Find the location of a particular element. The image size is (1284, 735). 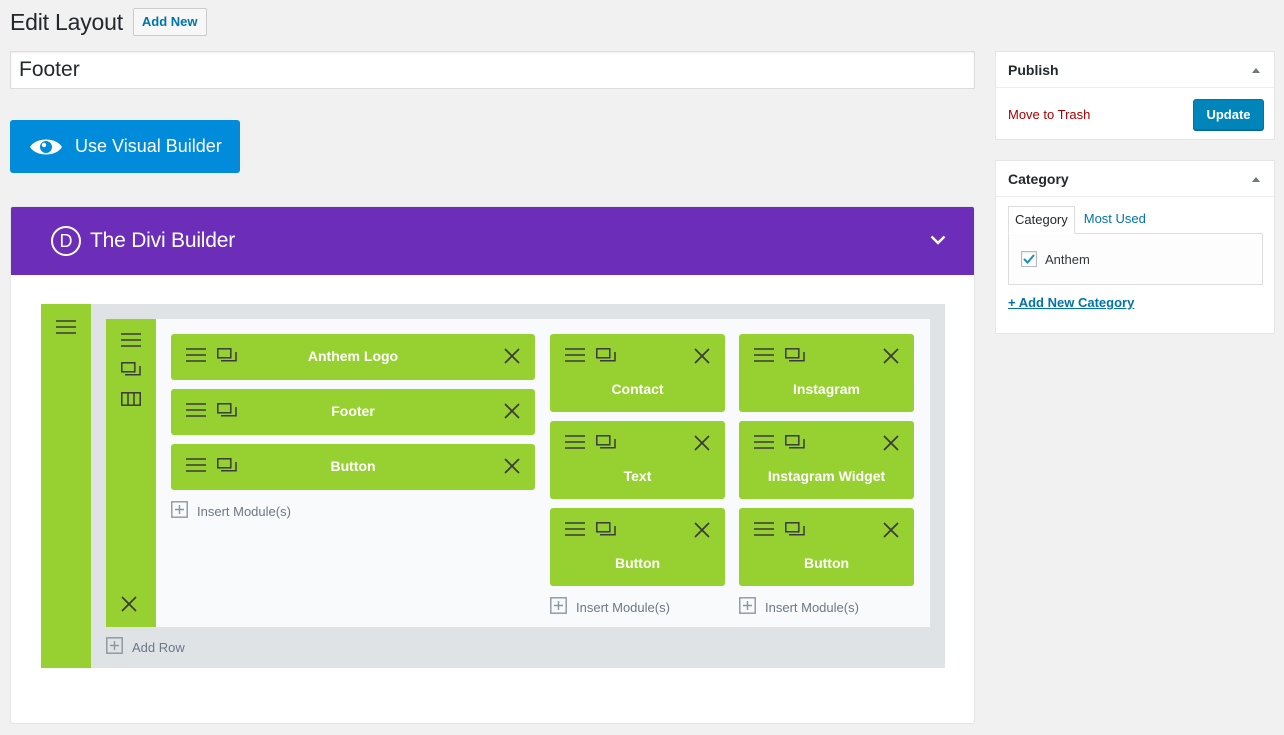

use-visual-builder-button: Use Visual Builder is located at coordinates (125, 146).